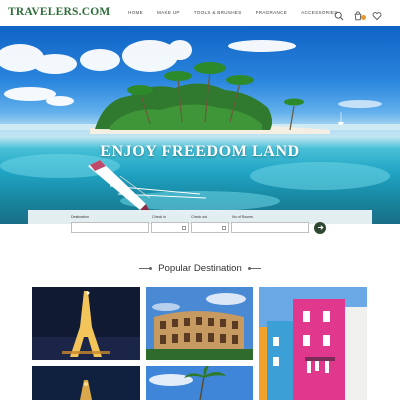  What do you see at coordinates (210, 227) in the screenshot?
I see `check-out-input` at bounding box center [210, 227].